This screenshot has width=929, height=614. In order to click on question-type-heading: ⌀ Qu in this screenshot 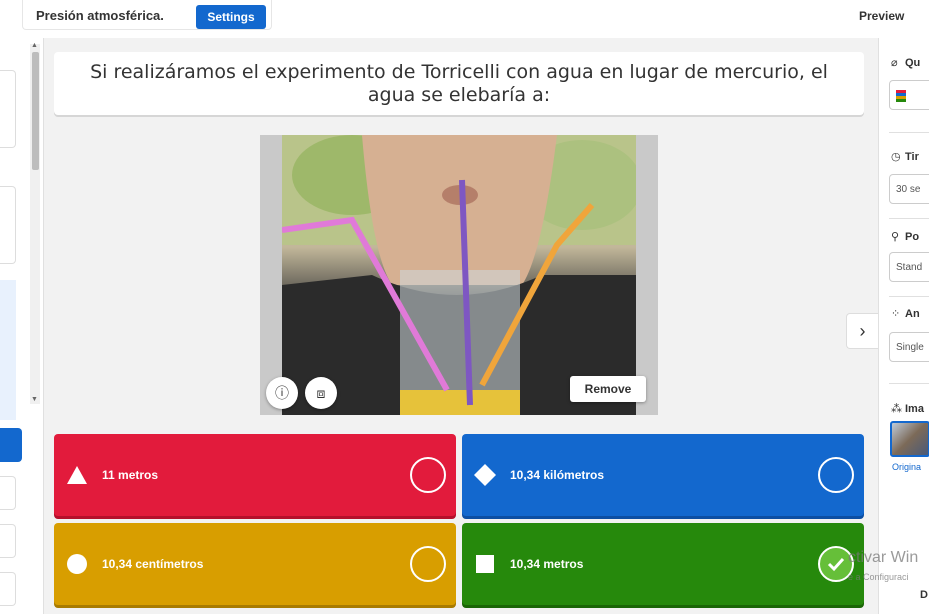, I will do `click(906, 63)`.